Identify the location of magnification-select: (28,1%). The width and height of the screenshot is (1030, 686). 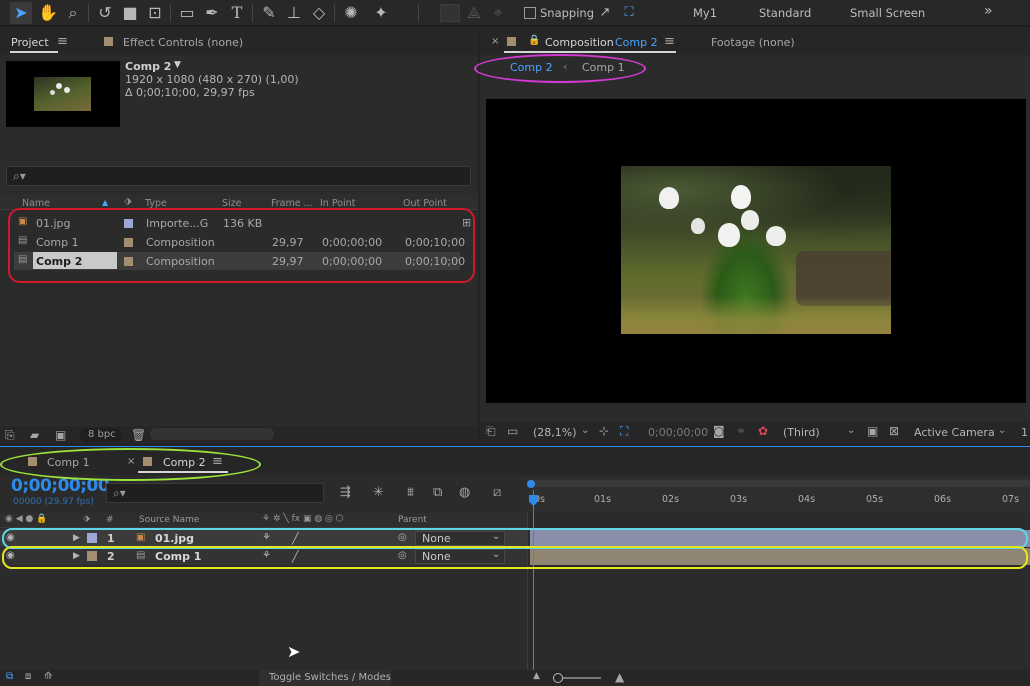
(555, 432).